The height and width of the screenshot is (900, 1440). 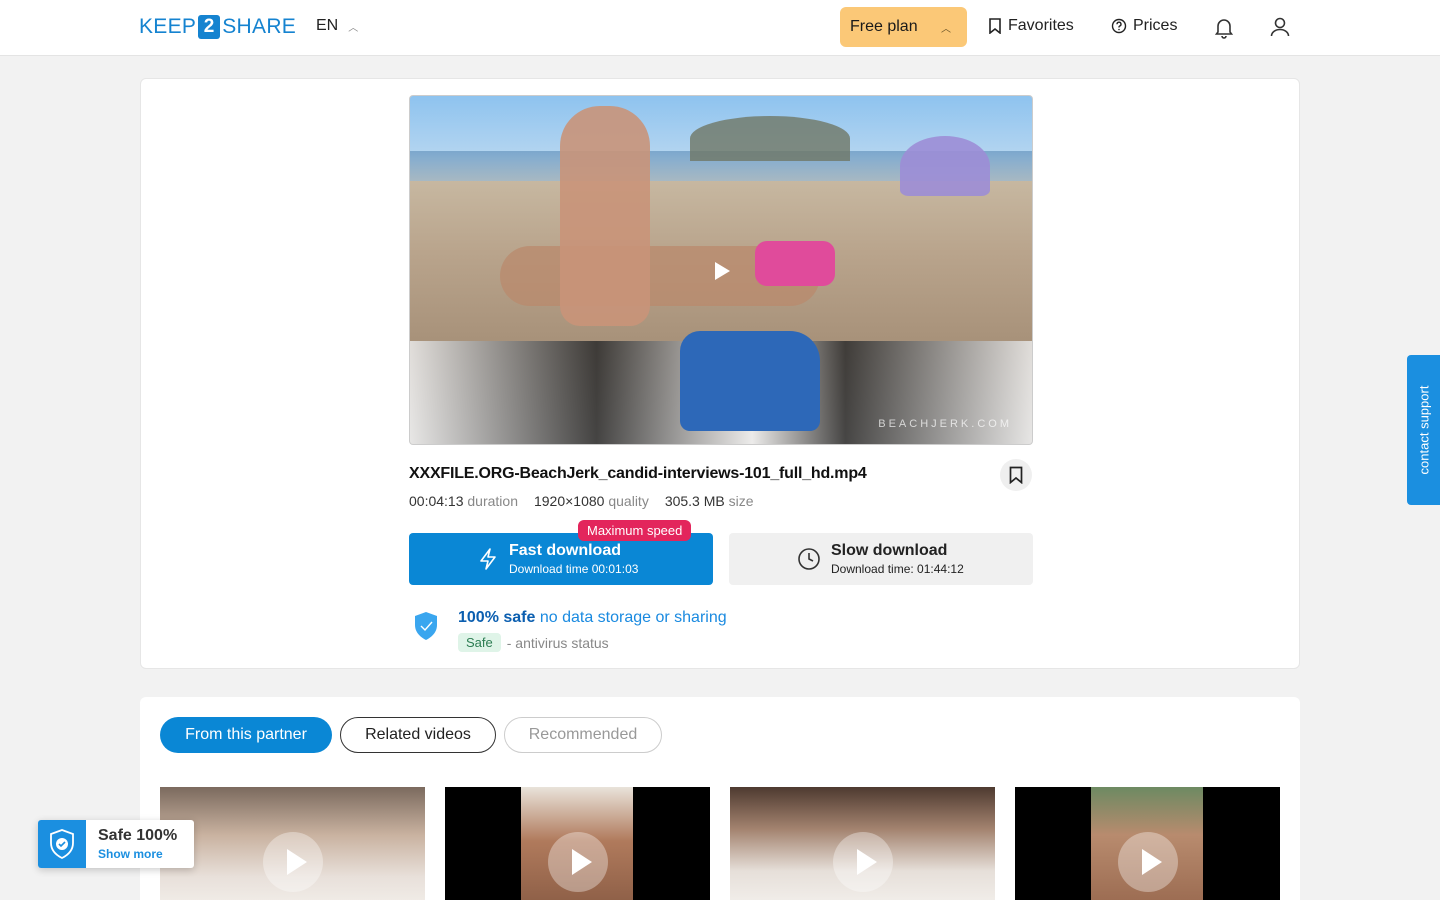 What do you see at coordinates (130, 854) in the screenshot?
I see `show-more-link: Show more` at bounding box center [130, 854].